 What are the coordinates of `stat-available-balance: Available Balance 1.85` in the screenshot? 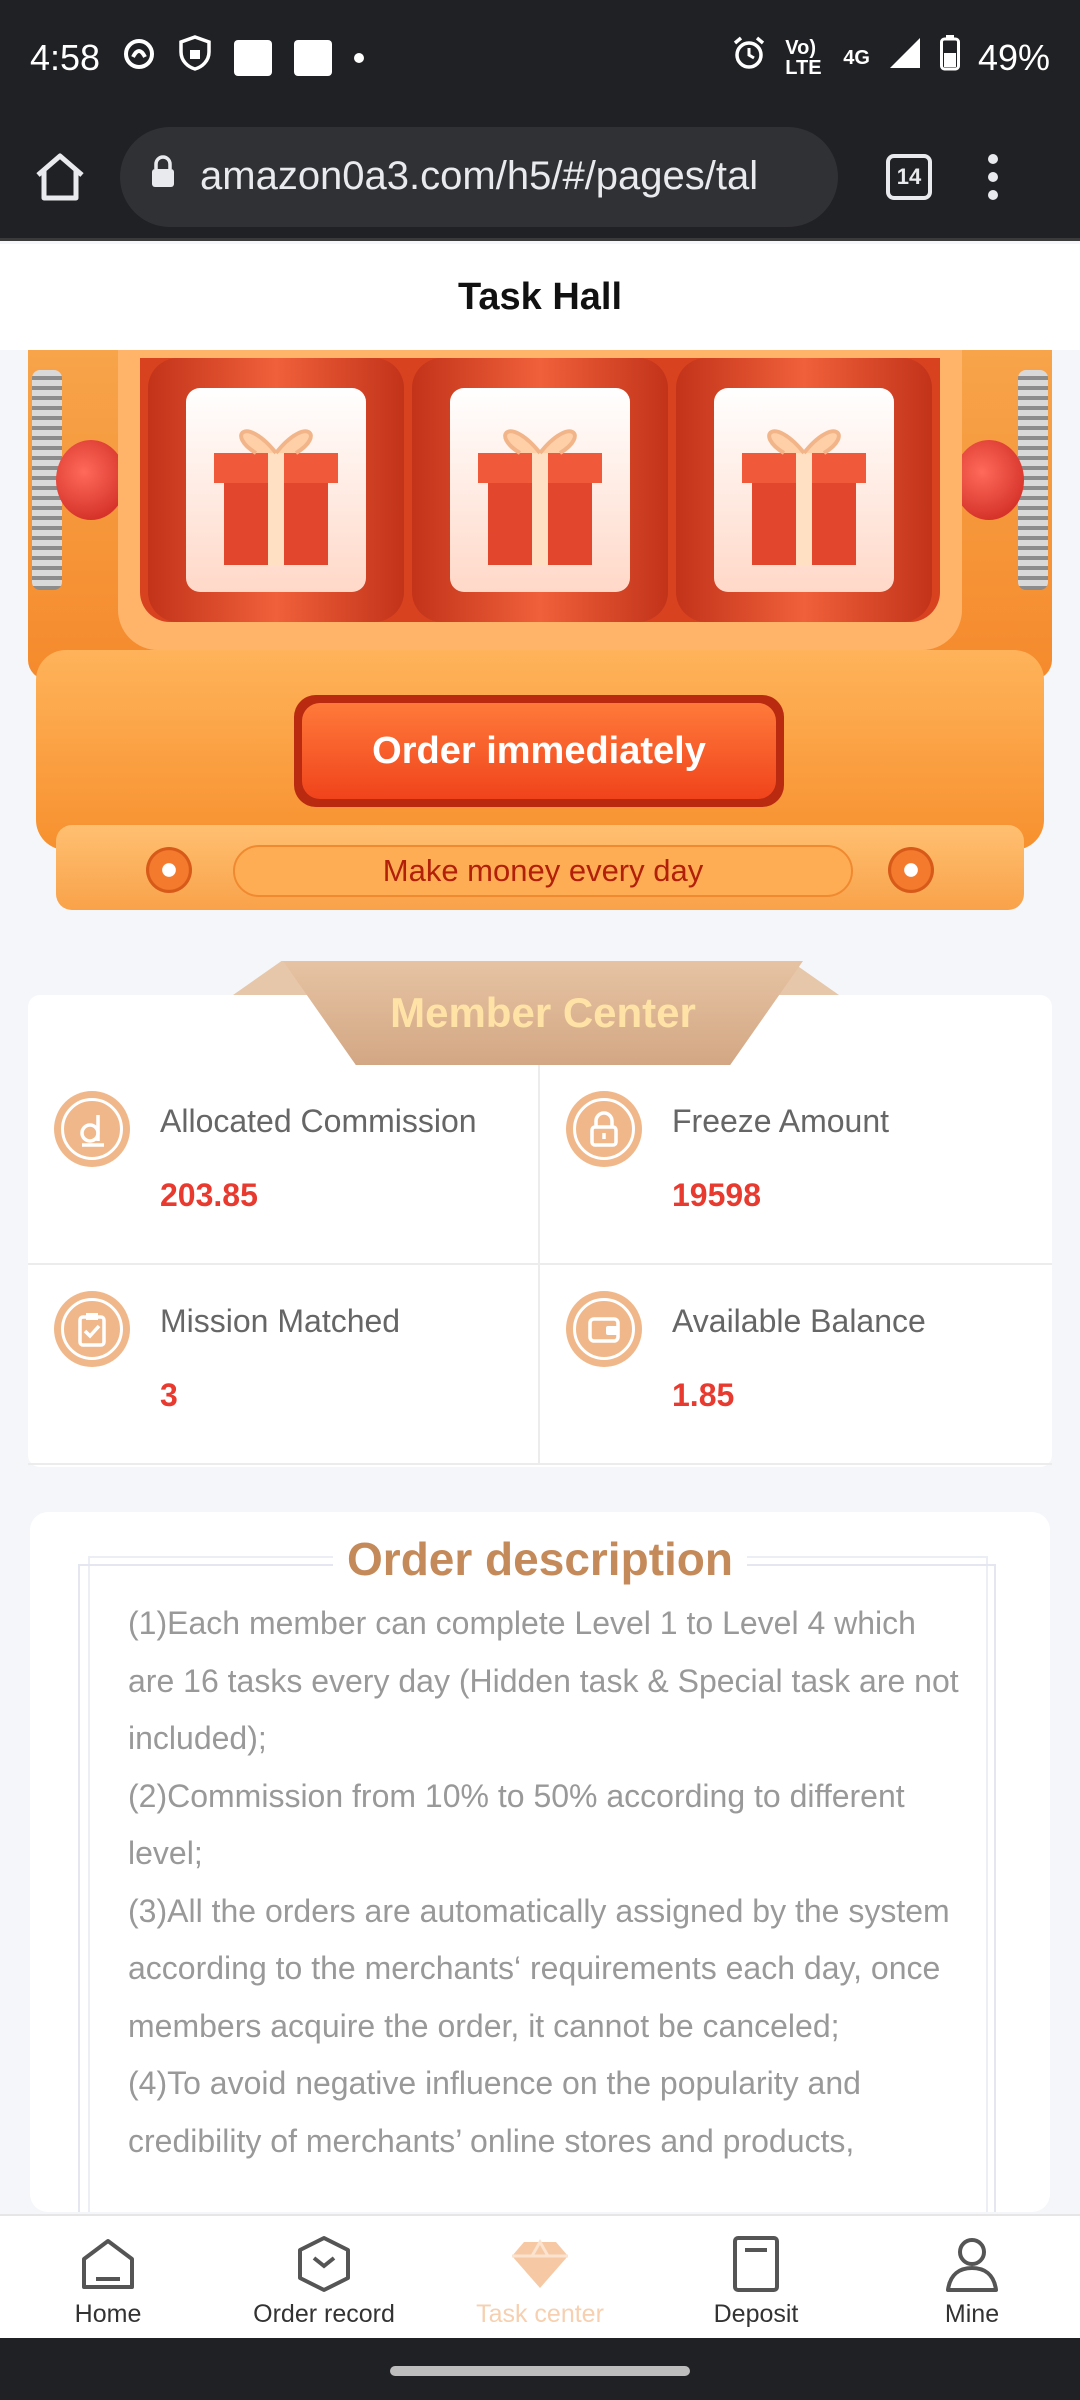 It's located at (796, 1365).